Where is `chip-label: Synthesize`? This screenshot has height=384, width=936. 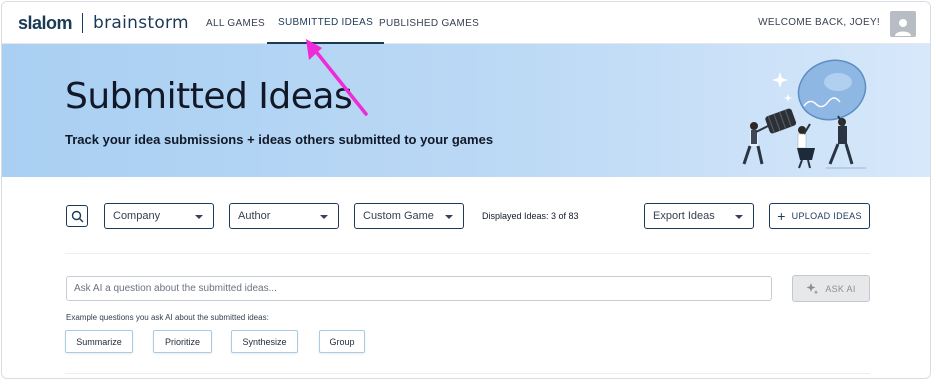 chip-label: Synthesize is located at coordinates (264, 341).